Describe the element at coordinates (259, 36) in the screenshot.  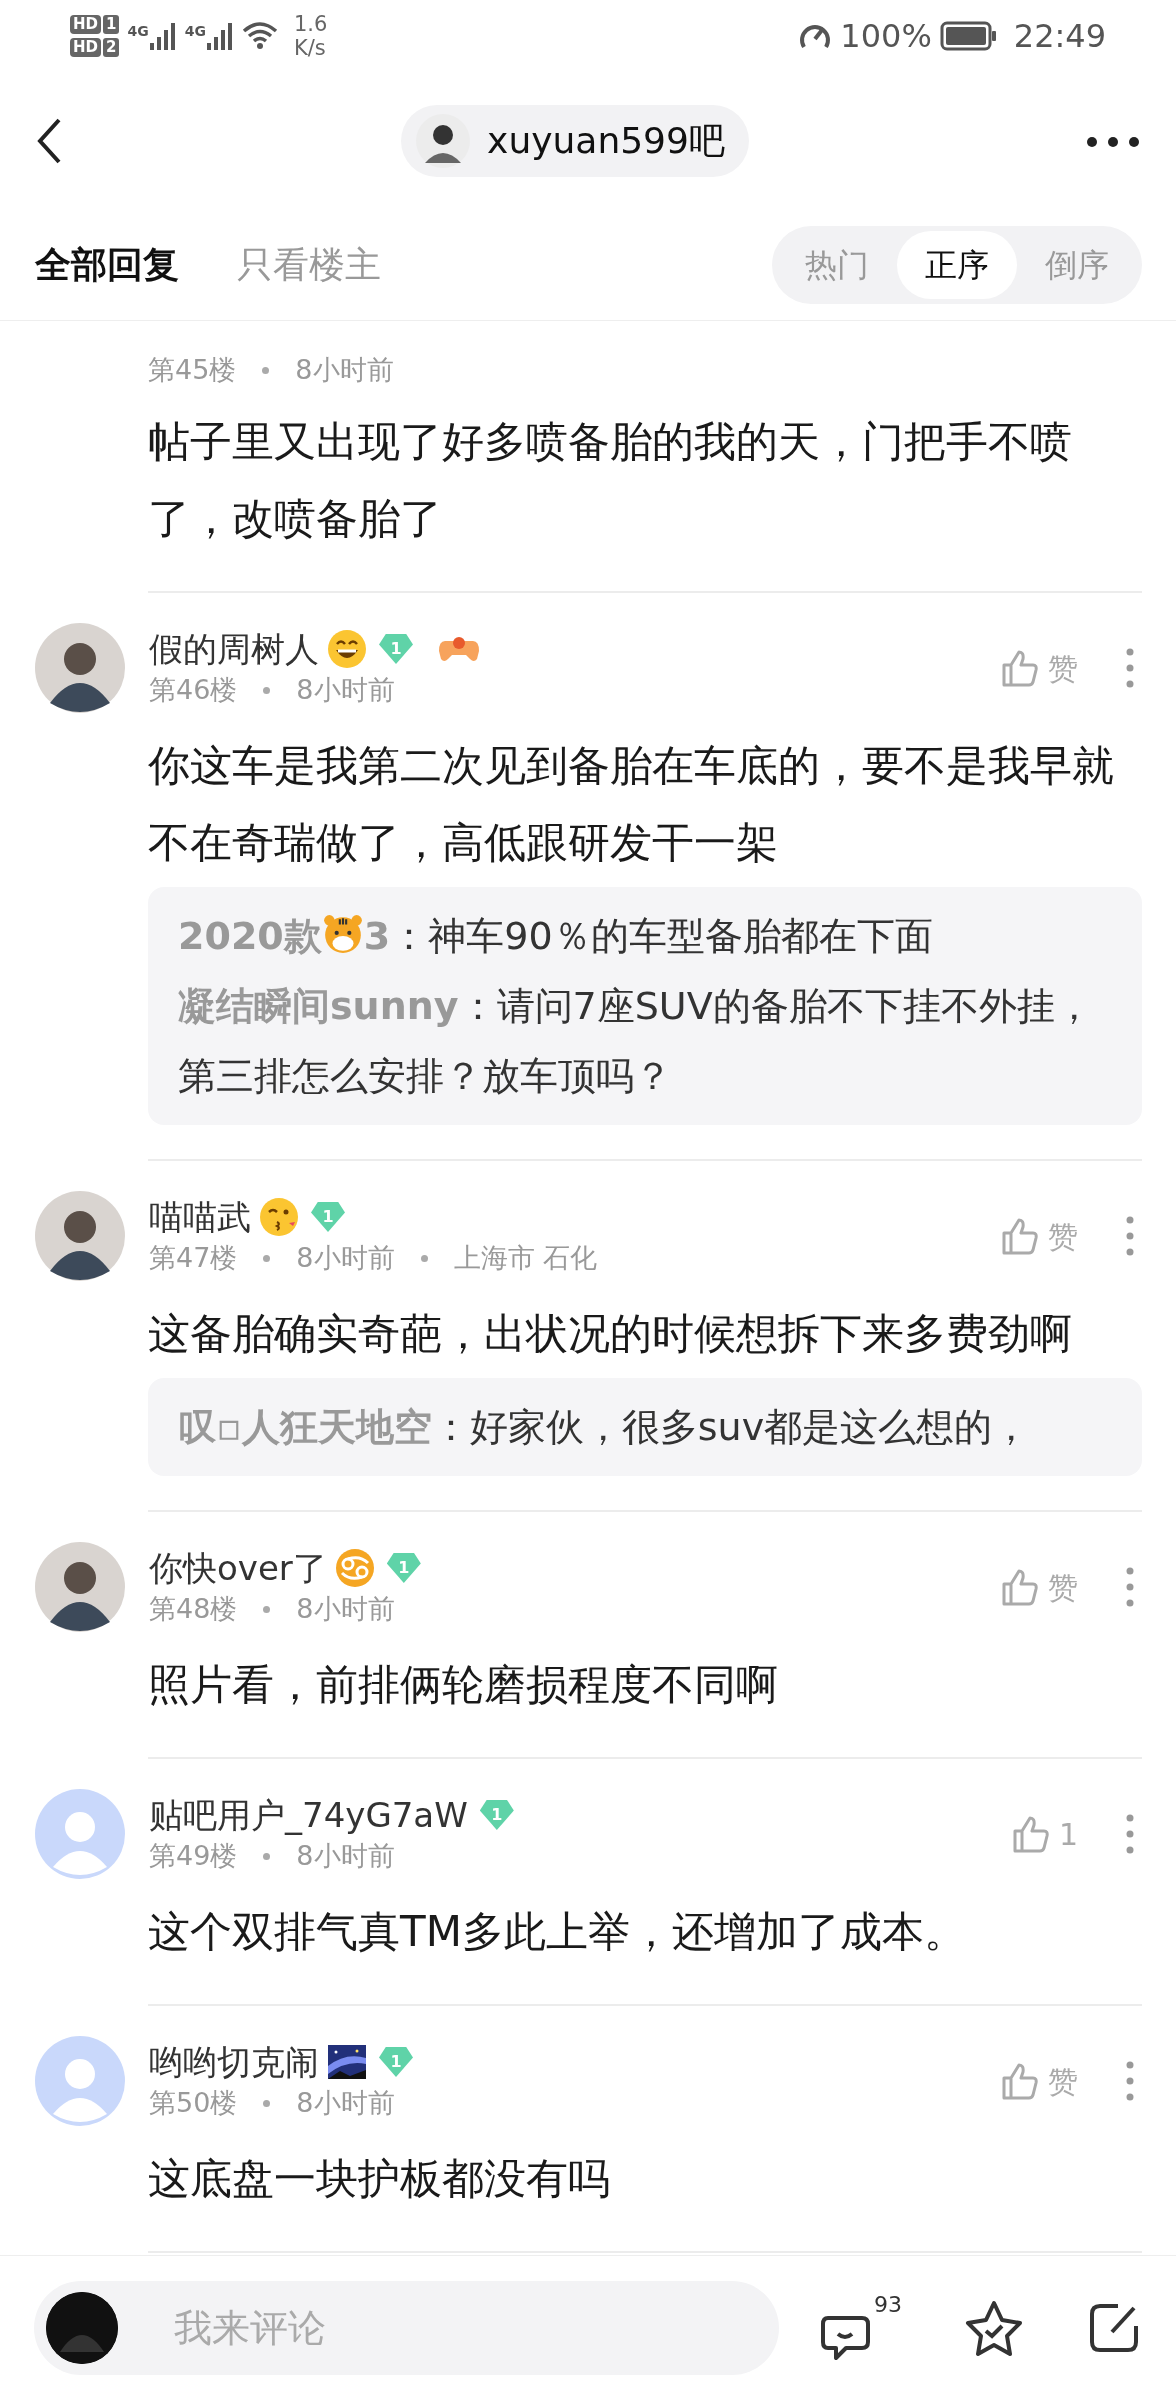
I see `wifi-icon` at that location.